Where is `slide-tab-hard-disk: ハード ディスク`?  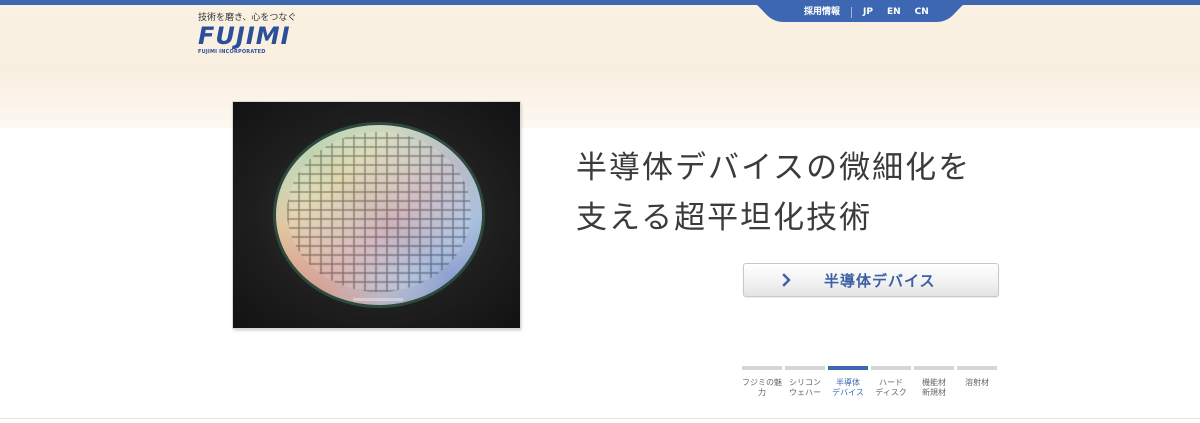 slide-tab-hard-disk: ハード ディスク is located at coordinates (891, 386).